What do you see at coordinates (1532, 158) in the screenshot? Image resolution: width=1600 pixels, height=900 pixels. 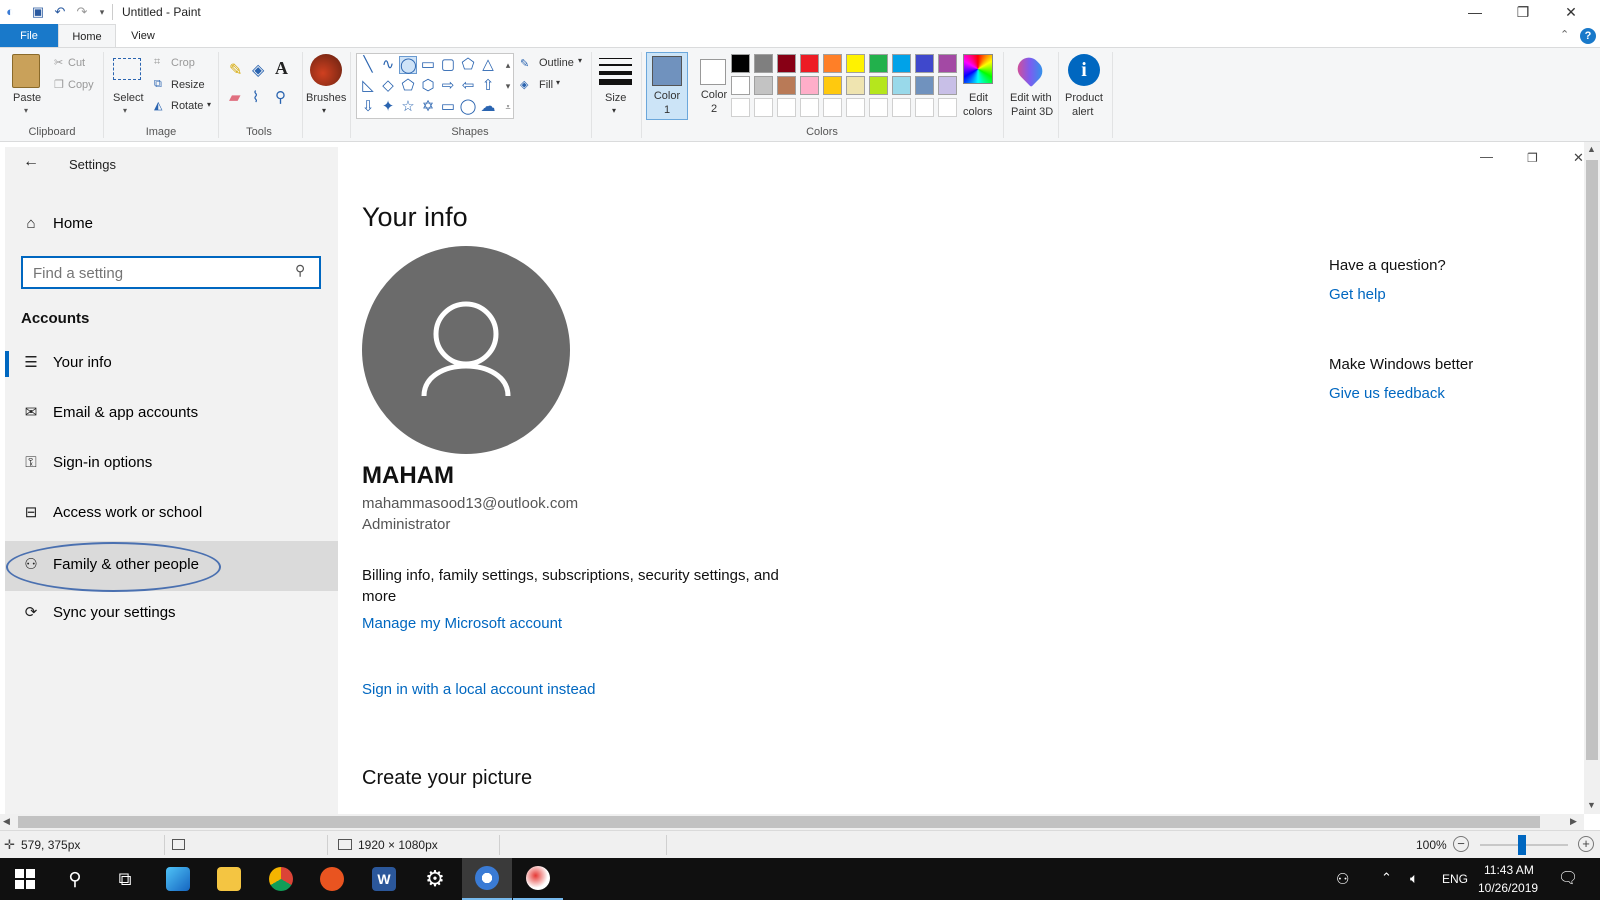 I see `settings-maximize-button: ❐` at bounding box center [1532, 158].